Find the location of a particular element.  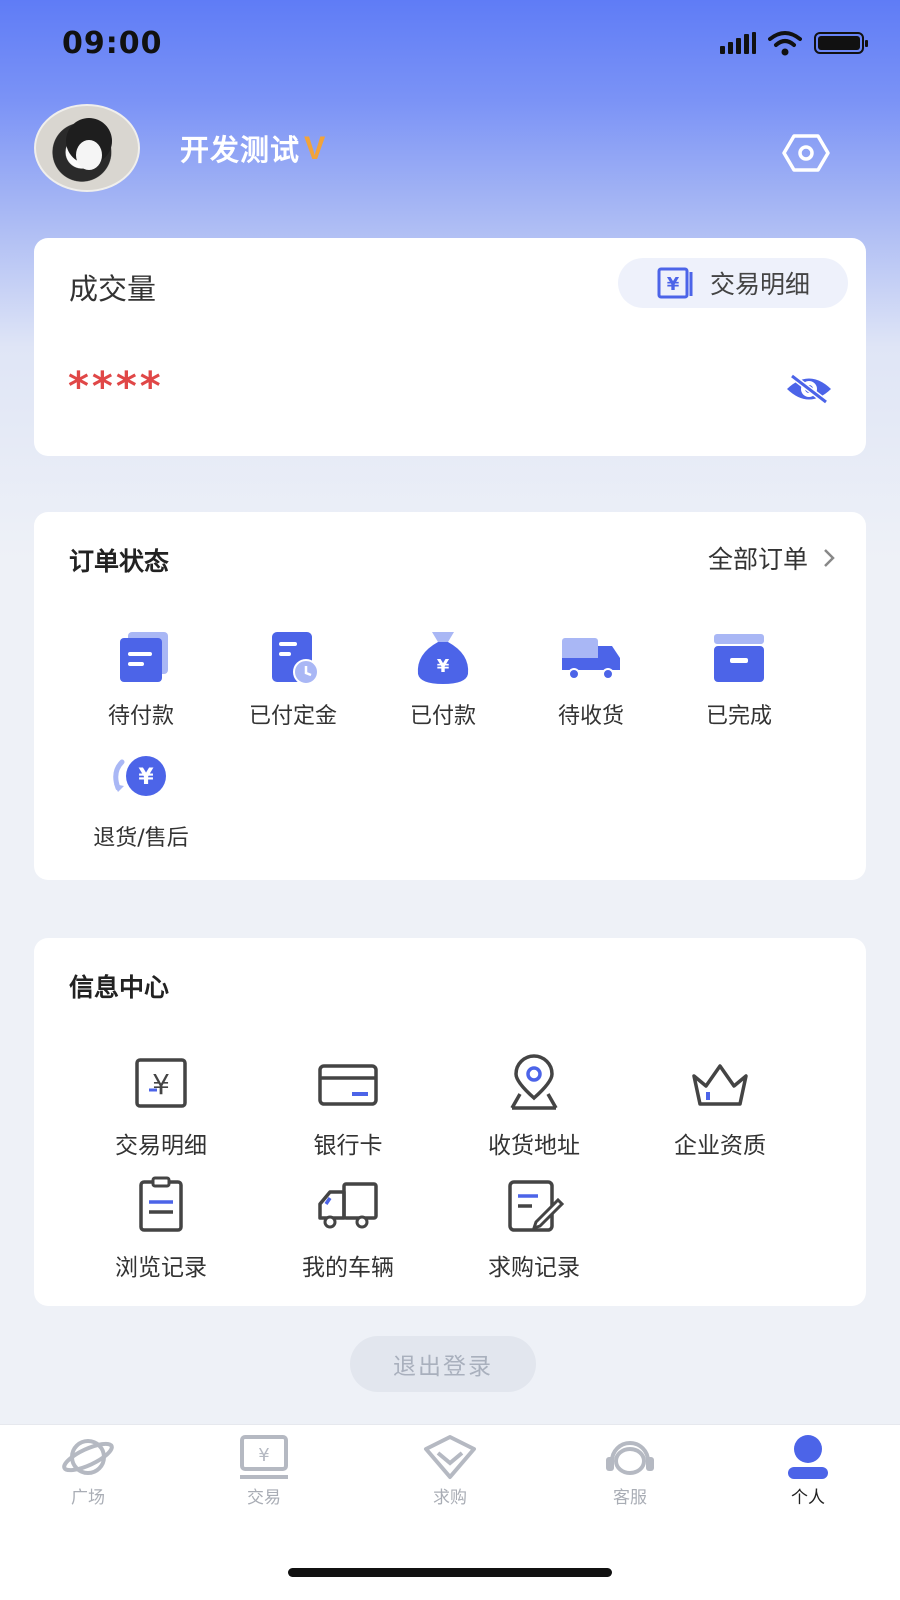

pending-payment-icon is located at coordinates (144, 657).